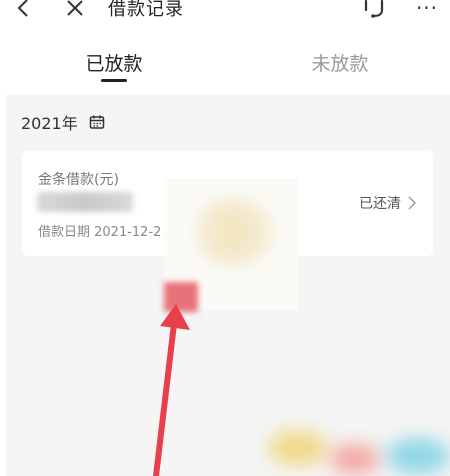  I want to click on more-button: ···, so click(427, 13).